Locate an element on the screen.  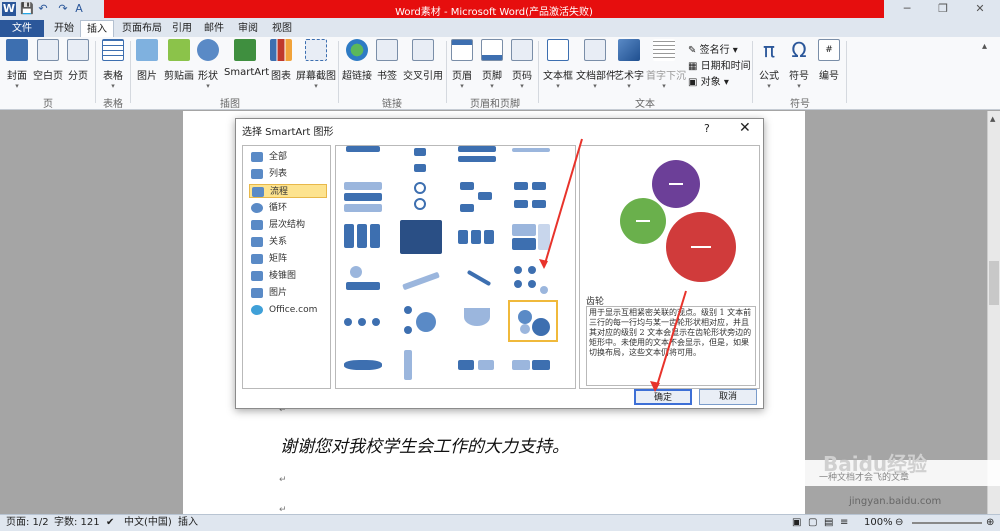
page-break-button: 分页 is located at coordinates (78, 64).